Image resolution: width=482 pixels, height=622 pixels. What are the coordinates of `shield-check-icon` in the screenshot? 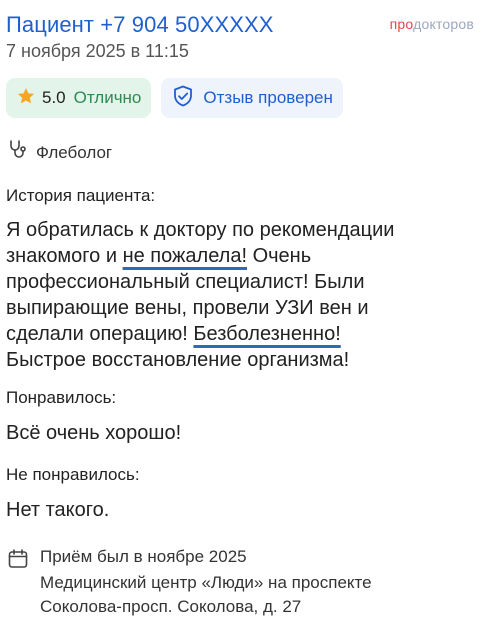 It's located at (183, 98).